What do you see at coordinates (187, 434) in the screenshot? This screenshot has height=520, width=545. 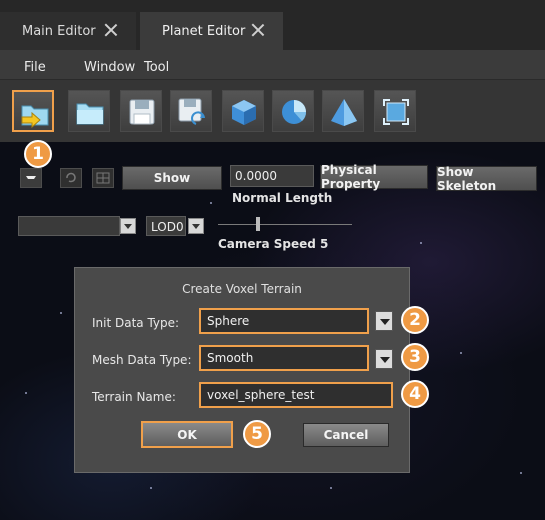 I see `ok-button: OK` at bounding box center [187, 434].